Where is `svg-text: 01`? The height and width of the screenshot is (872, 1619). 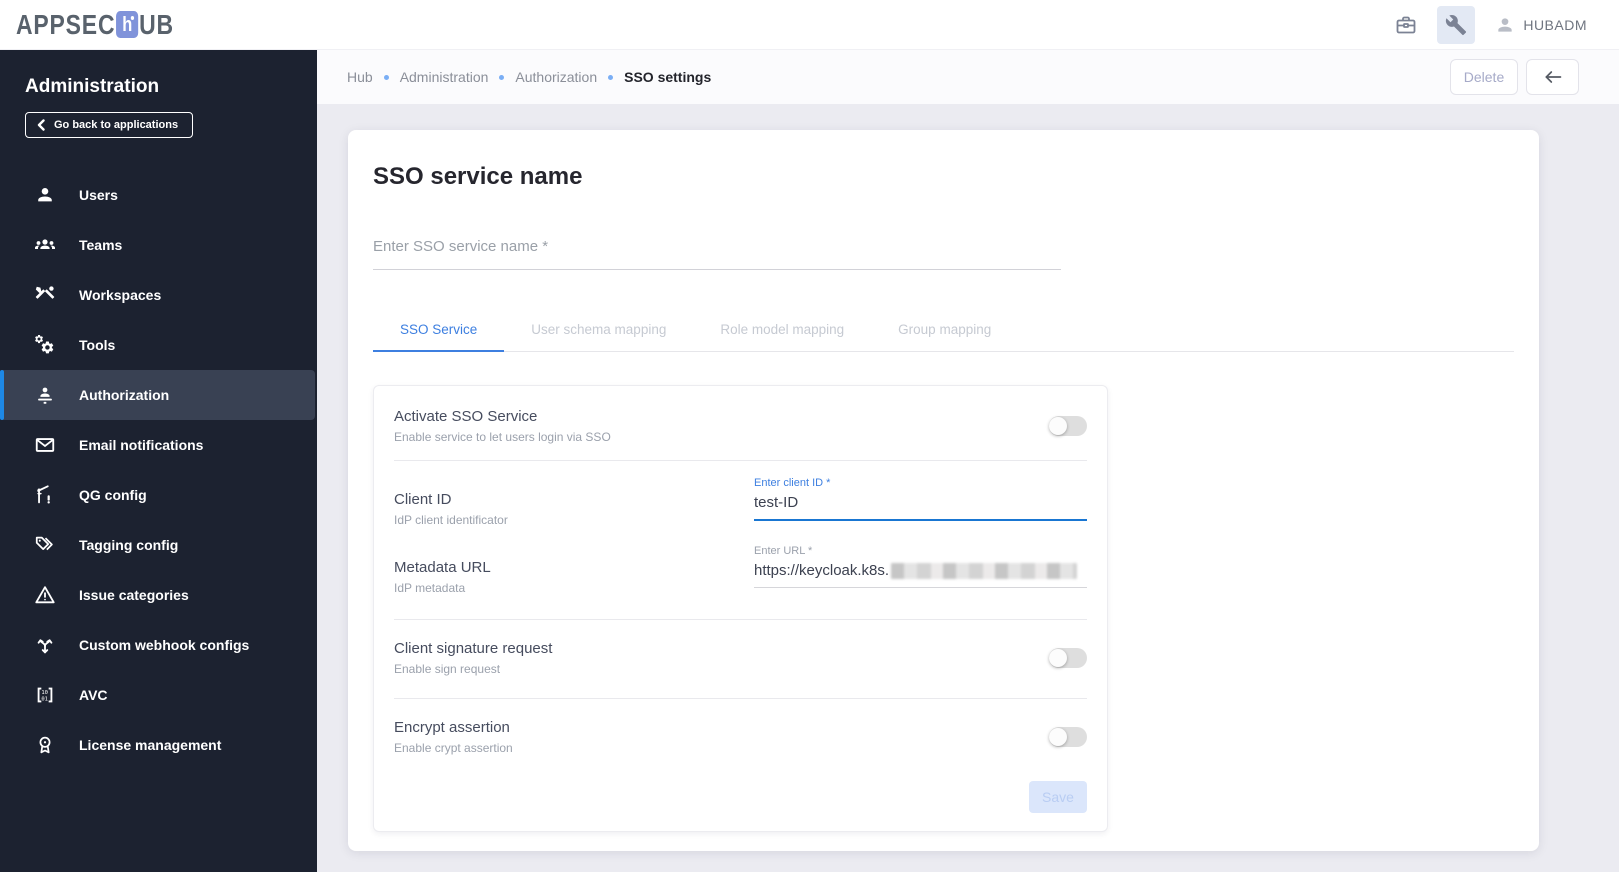
svg-text: 01 is located at coordinates (44, 700).